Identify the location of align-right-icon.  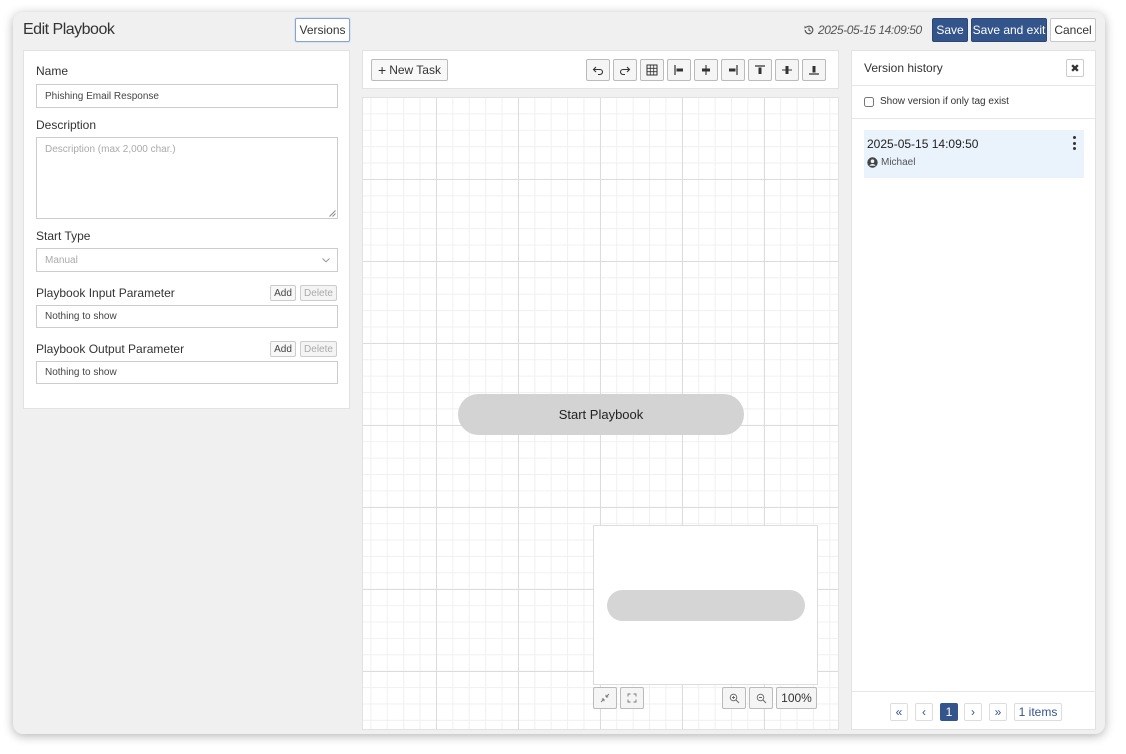
(733, 70).